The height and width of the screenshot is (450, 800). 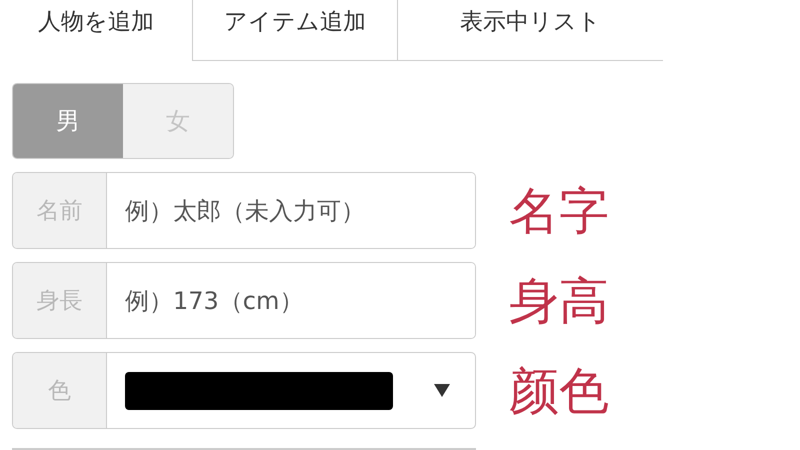 What do you see at coordinates (294, 30) in the screenshot?
I see `tab: アイテム追加` at bounding box center [294, 30].